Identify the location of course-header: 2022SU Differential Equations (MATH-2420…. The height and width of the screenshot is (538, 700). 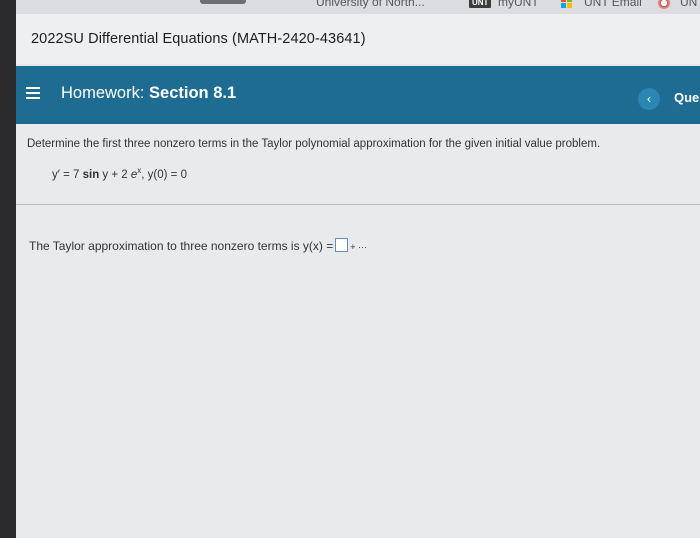
(358, 39).